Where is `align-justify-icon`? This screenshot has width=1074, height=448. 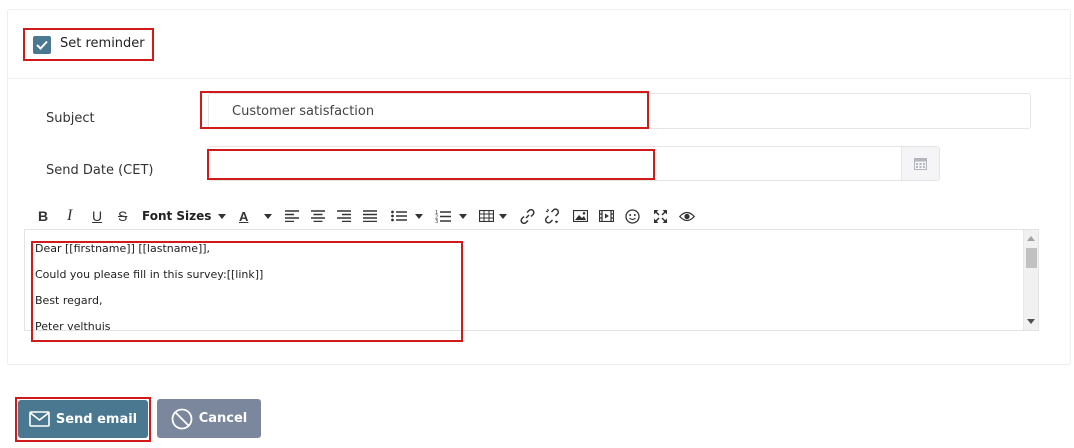 align-justify-icon is located at coordinates (370, 216).